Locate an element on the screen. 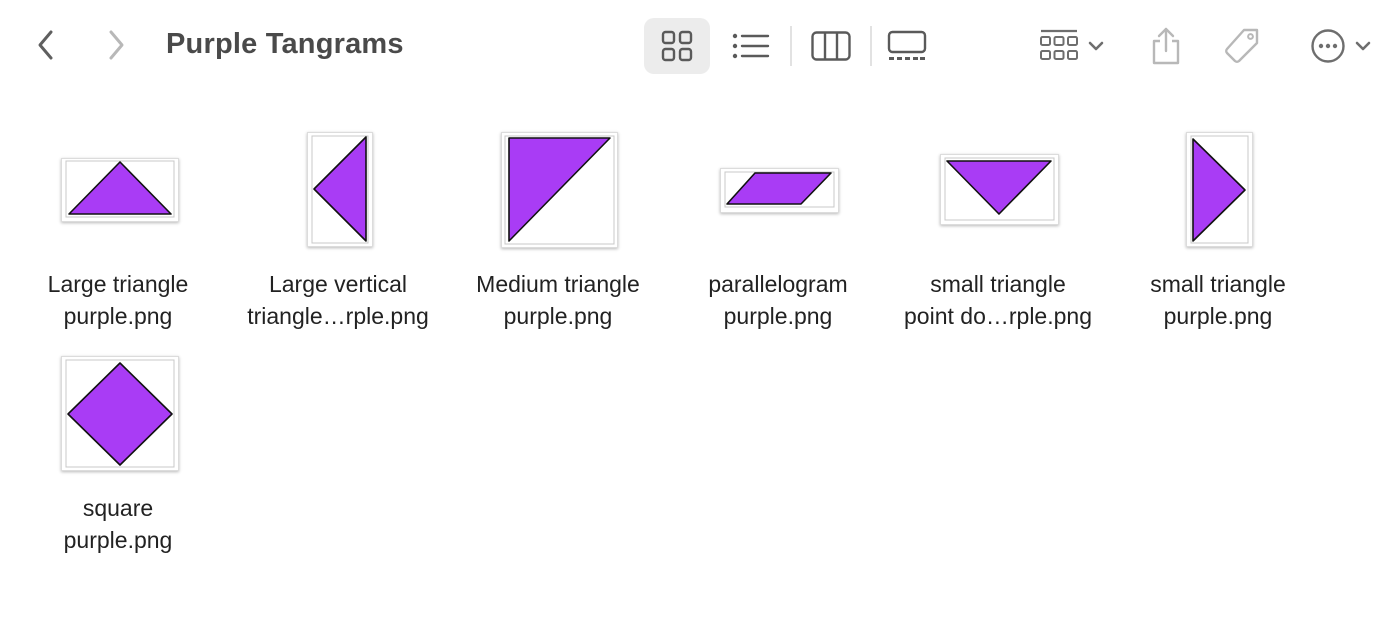 Image resolution: width=1396 pixels, height=618 pixels. share-button is located at coordinates (1166, 46).